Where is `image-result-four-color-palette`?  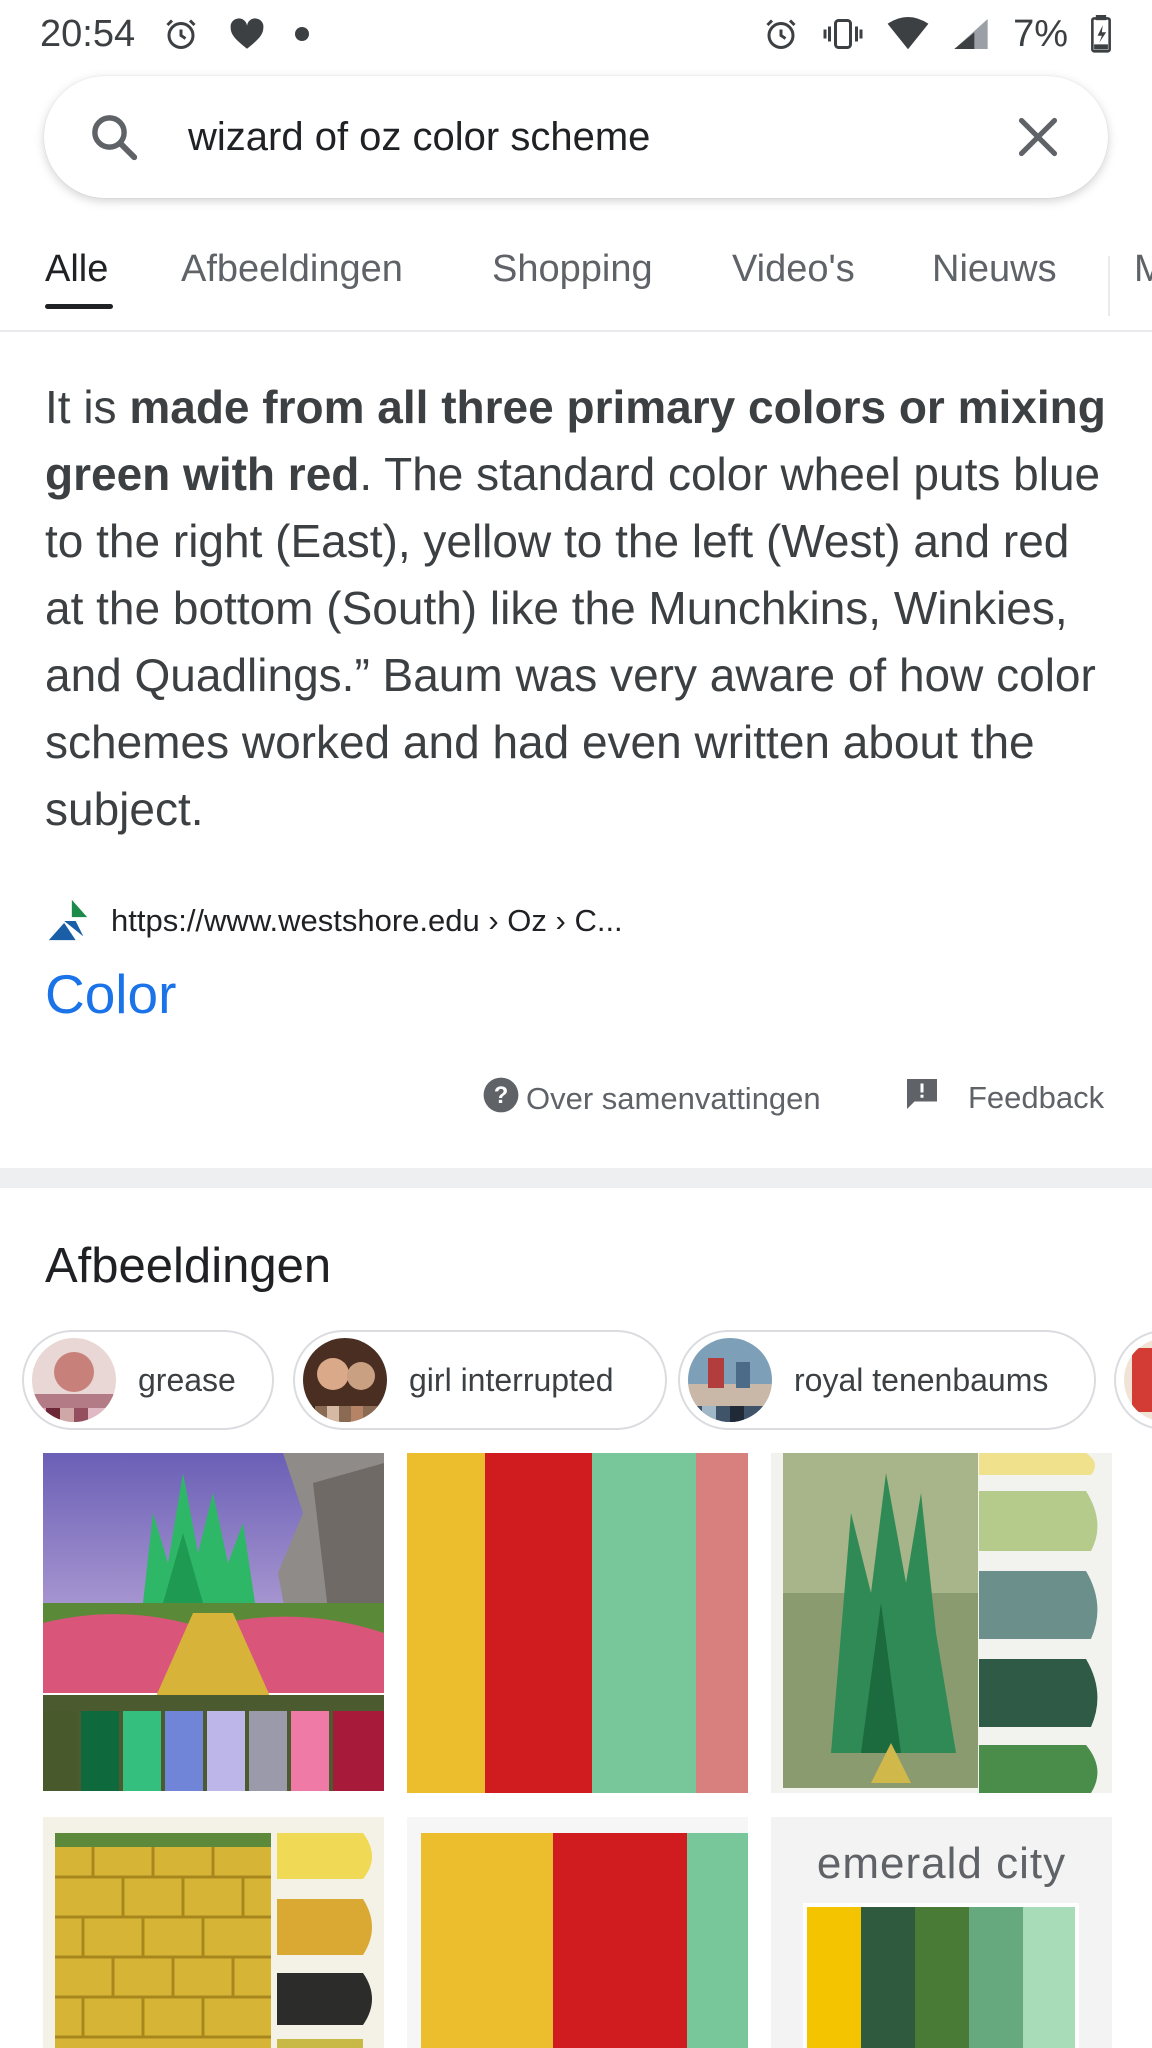 image-result-four-color-palette is located at coordinates (577, 1623).